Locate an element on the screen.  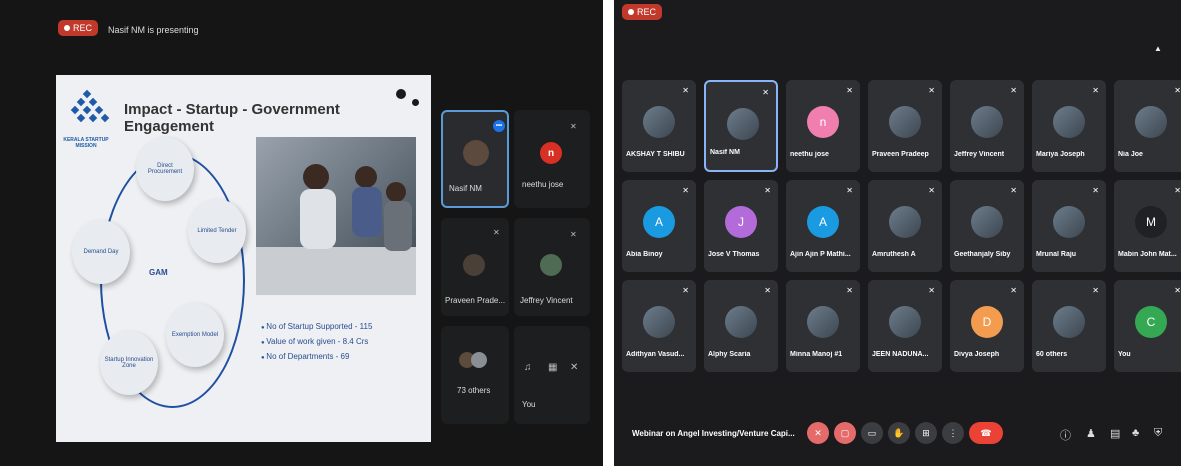
raise-hand-button: ✋ is located at coordinates (899, 433).